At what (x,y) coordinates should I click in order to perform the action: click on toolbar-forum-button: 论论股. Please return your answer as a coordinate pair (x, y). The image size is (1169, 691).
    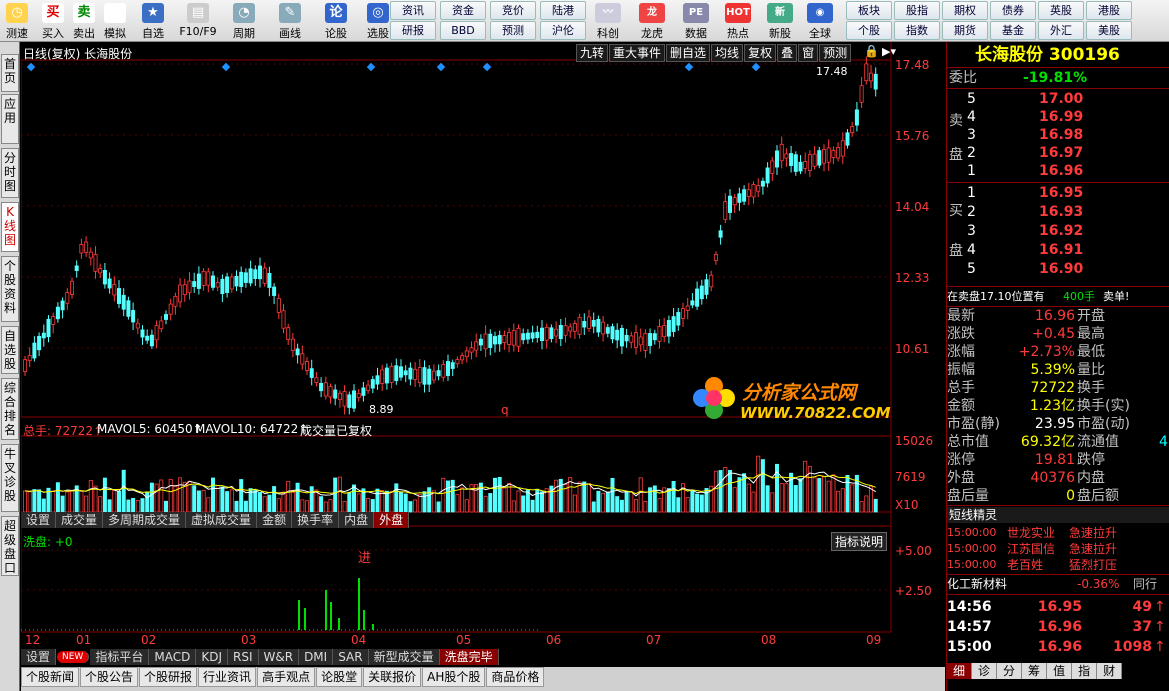
    Looking at the image, I should click on (336, 21).